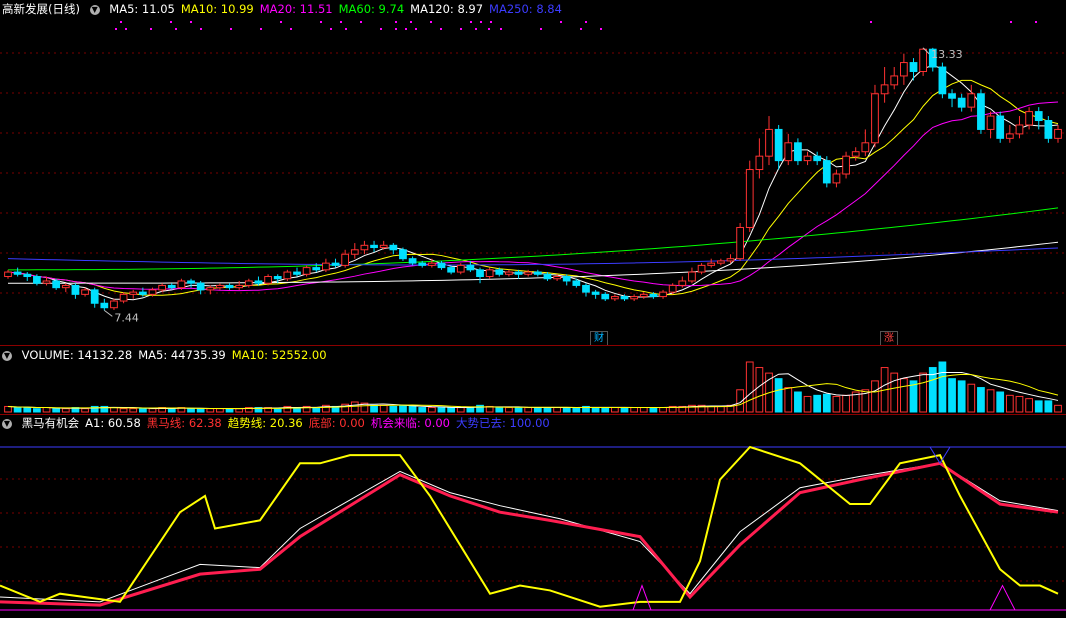  I want to click on low-price-label: 7.44, so click(126, 317).